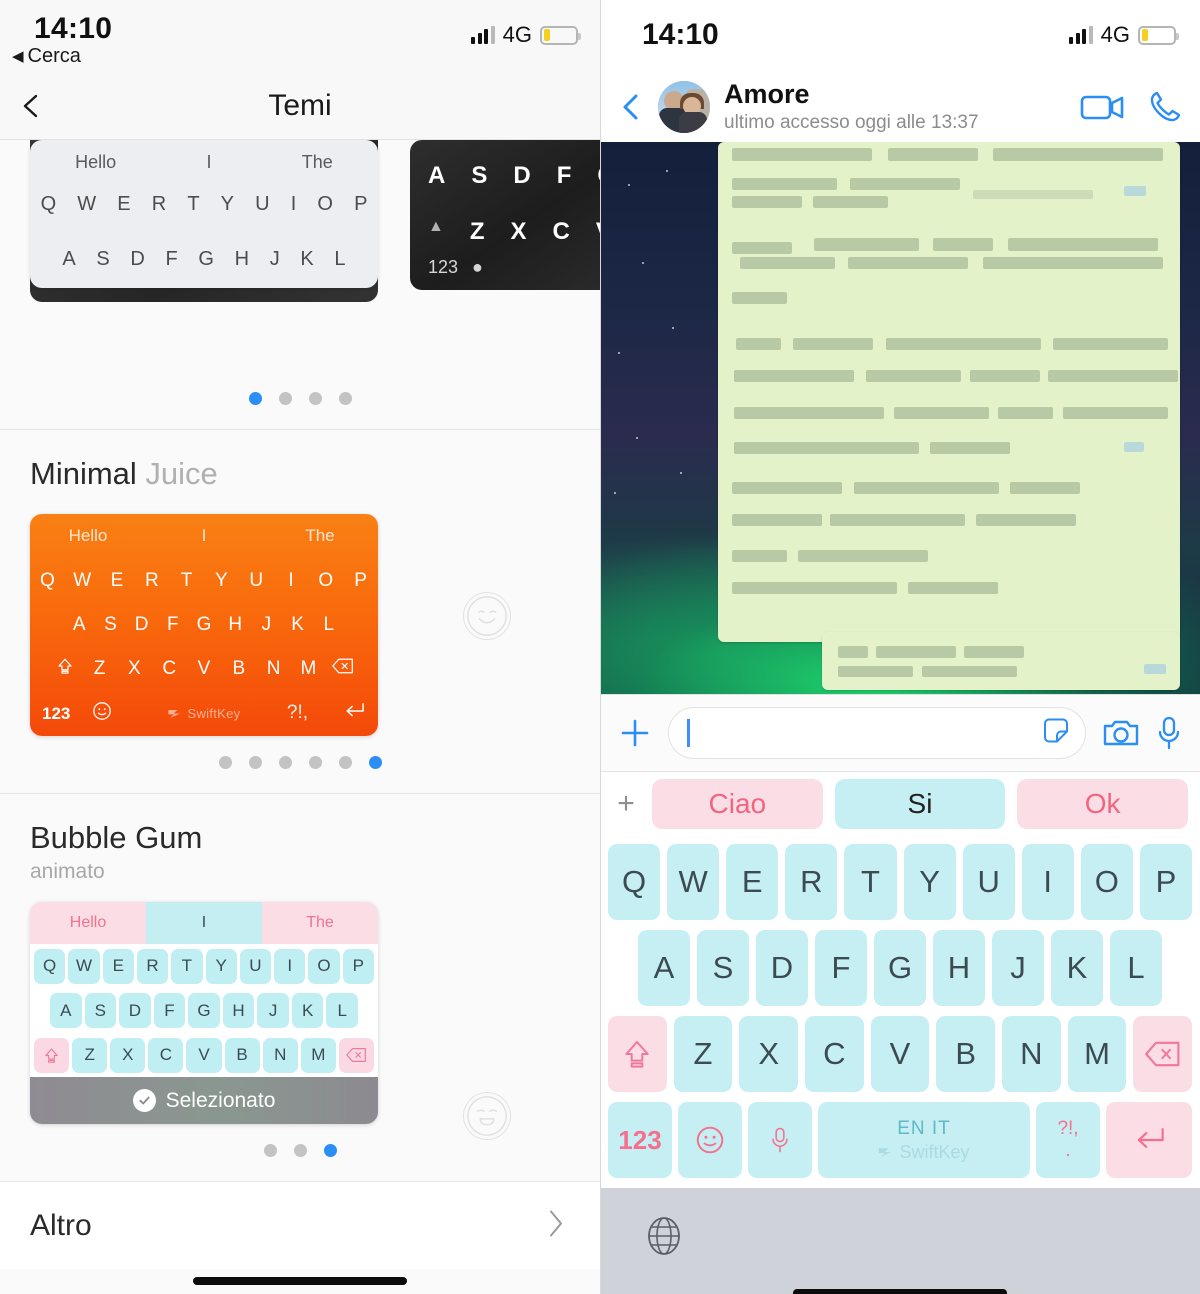  I want to click on language-switch-button, so click(664, 1236).